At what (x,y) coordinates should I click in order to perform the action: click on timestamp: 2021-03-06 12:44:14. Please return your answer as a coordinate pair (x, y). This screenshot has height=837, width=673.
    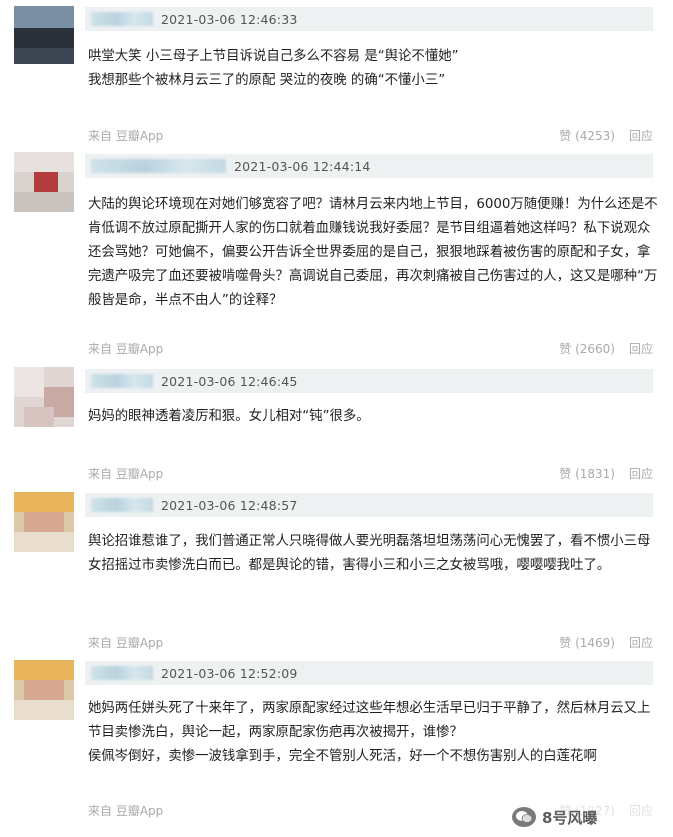
    Looking at the image, I should click on (302, 166).